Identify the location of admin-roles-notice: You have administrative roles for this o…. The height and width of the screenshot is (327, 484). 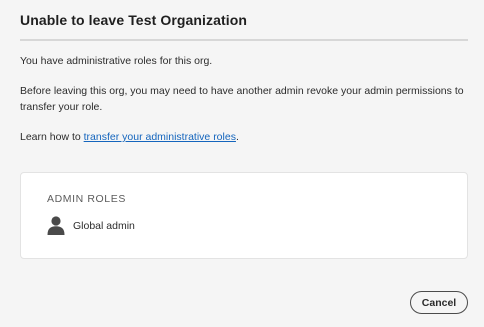
(116, 61).